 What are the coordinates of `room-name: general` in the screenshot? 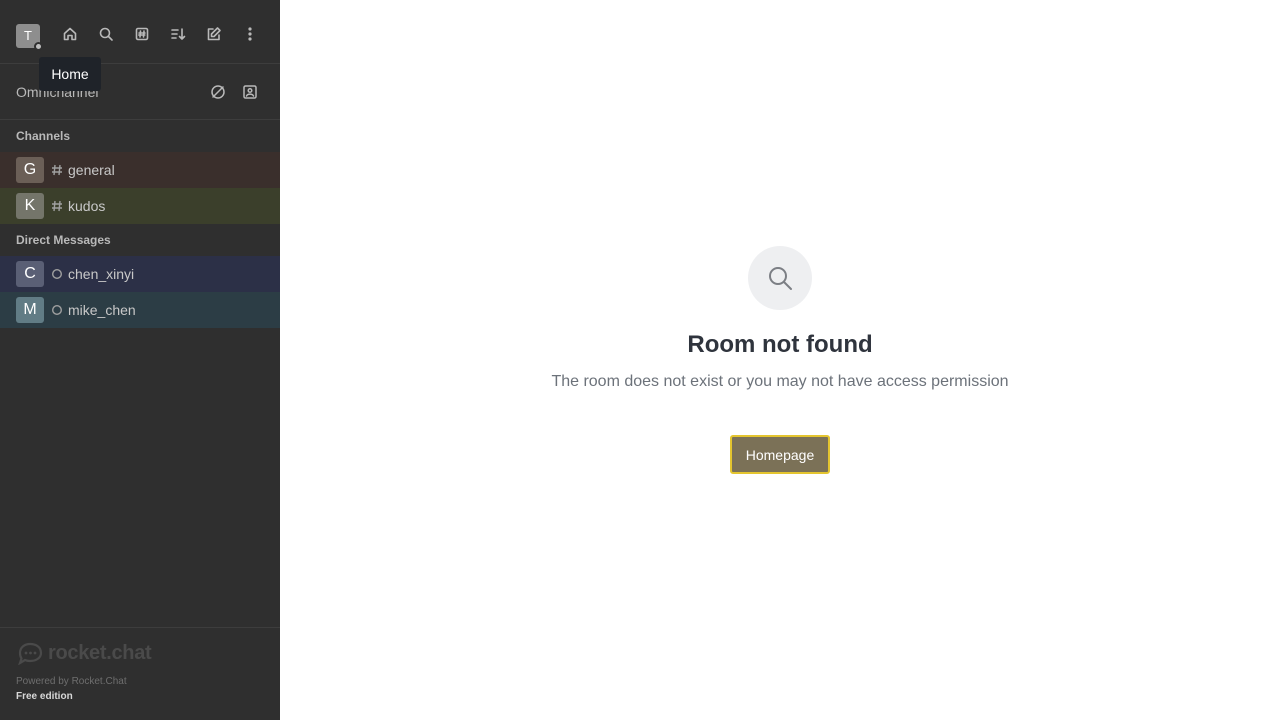 It's located at (91, 170).